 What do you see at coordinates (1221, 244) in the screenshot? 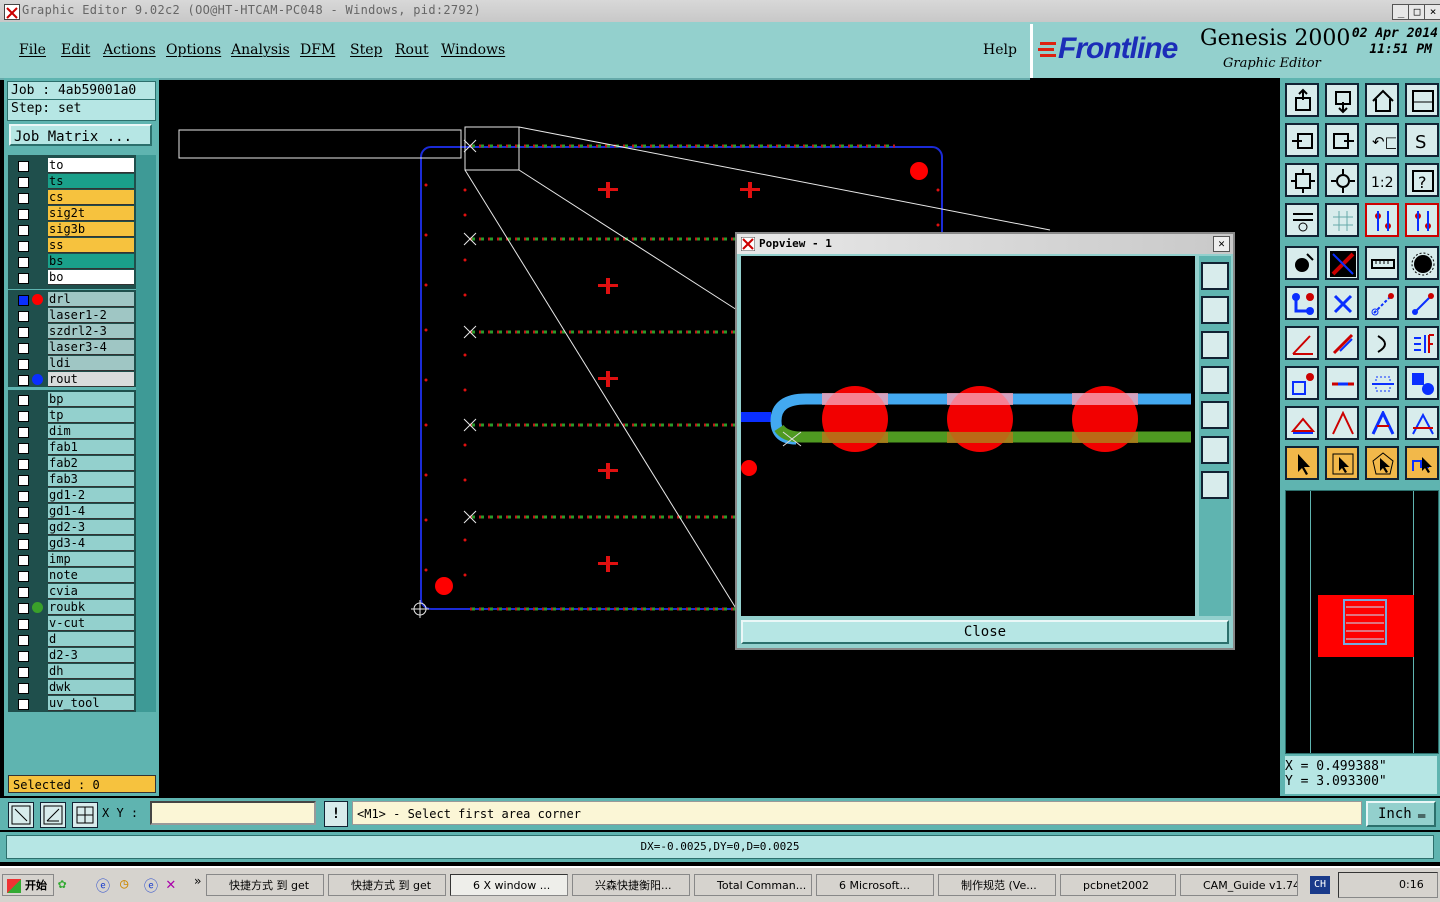
I see `popview-close-icon: ✕` at bounding box center [1221, 244].